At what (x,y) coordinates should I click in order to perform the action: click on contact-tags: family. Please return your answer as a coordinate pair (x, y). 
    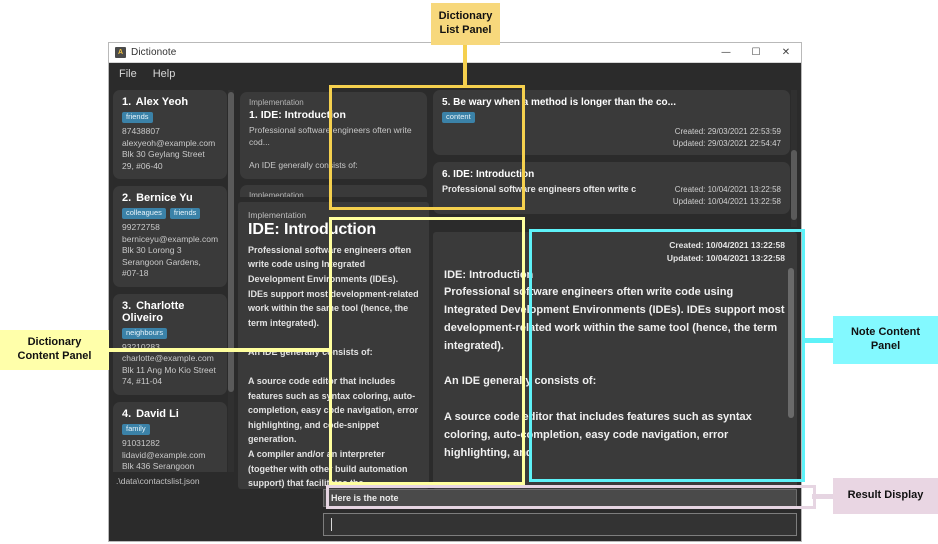
    Looking at the image, I should click on (170, 429).